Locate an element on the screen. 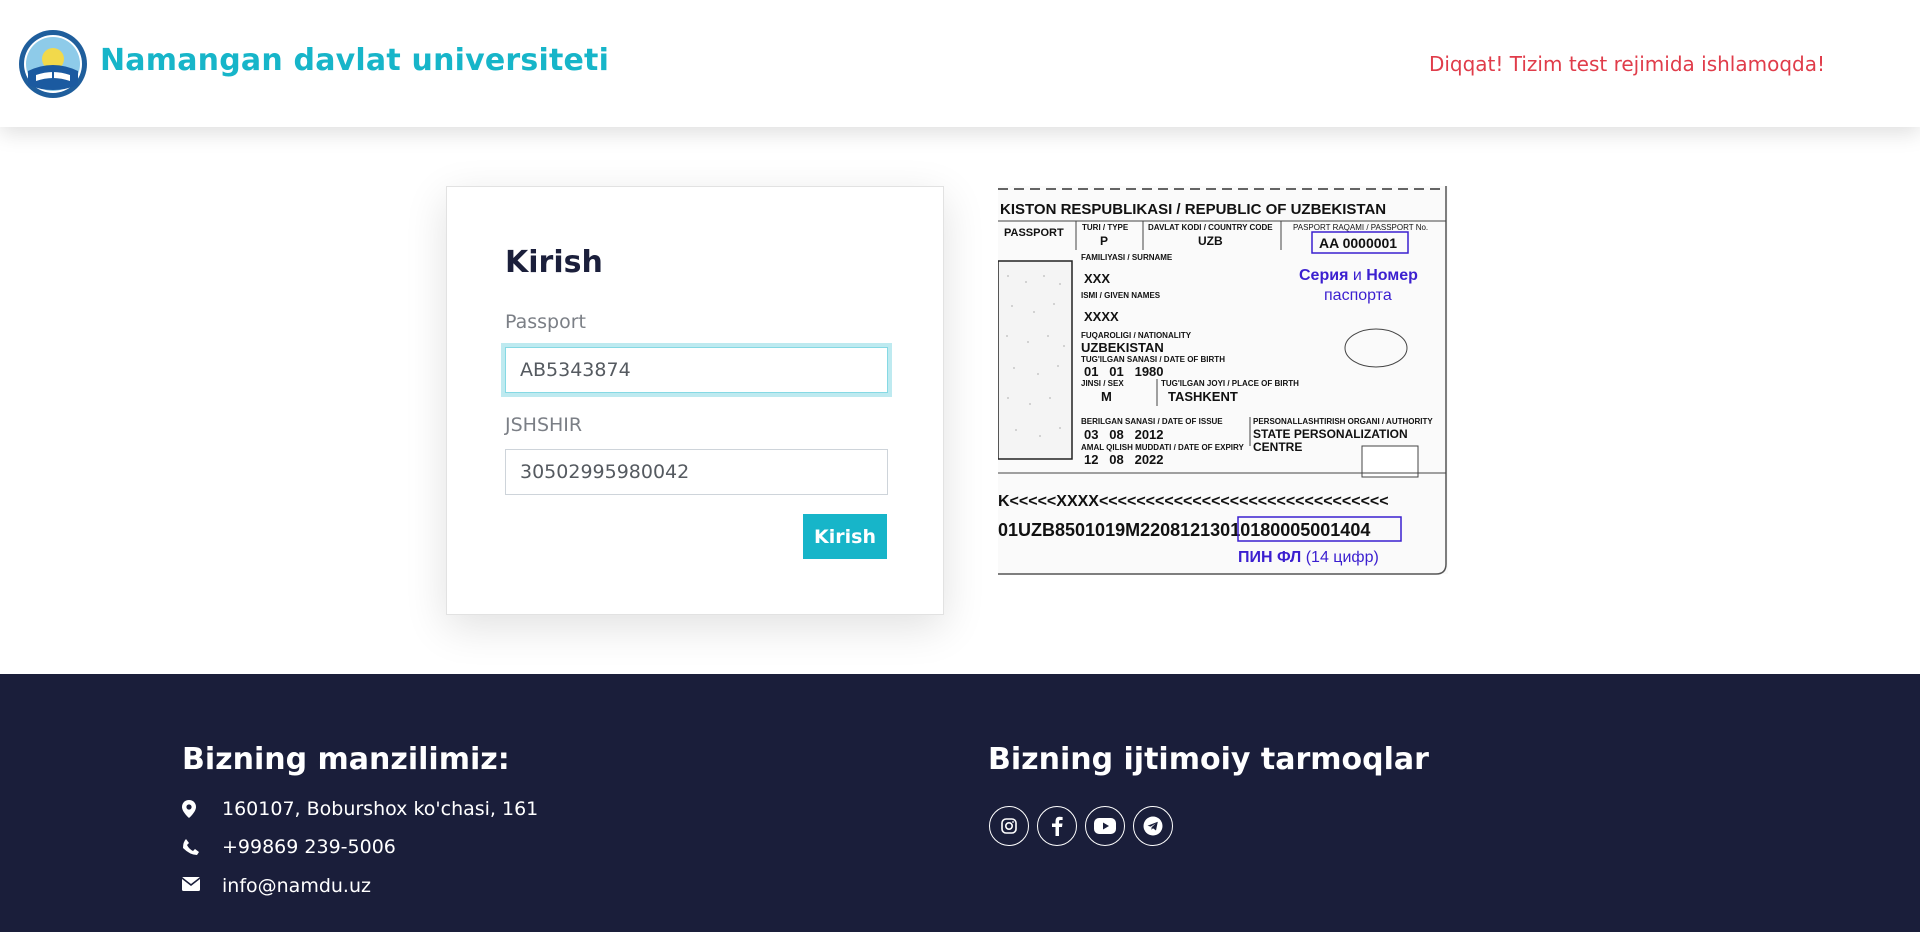 This screenshot has width=1920, height=932. svg-text: TURI / TYPE is located at coordinates (1105, 227).